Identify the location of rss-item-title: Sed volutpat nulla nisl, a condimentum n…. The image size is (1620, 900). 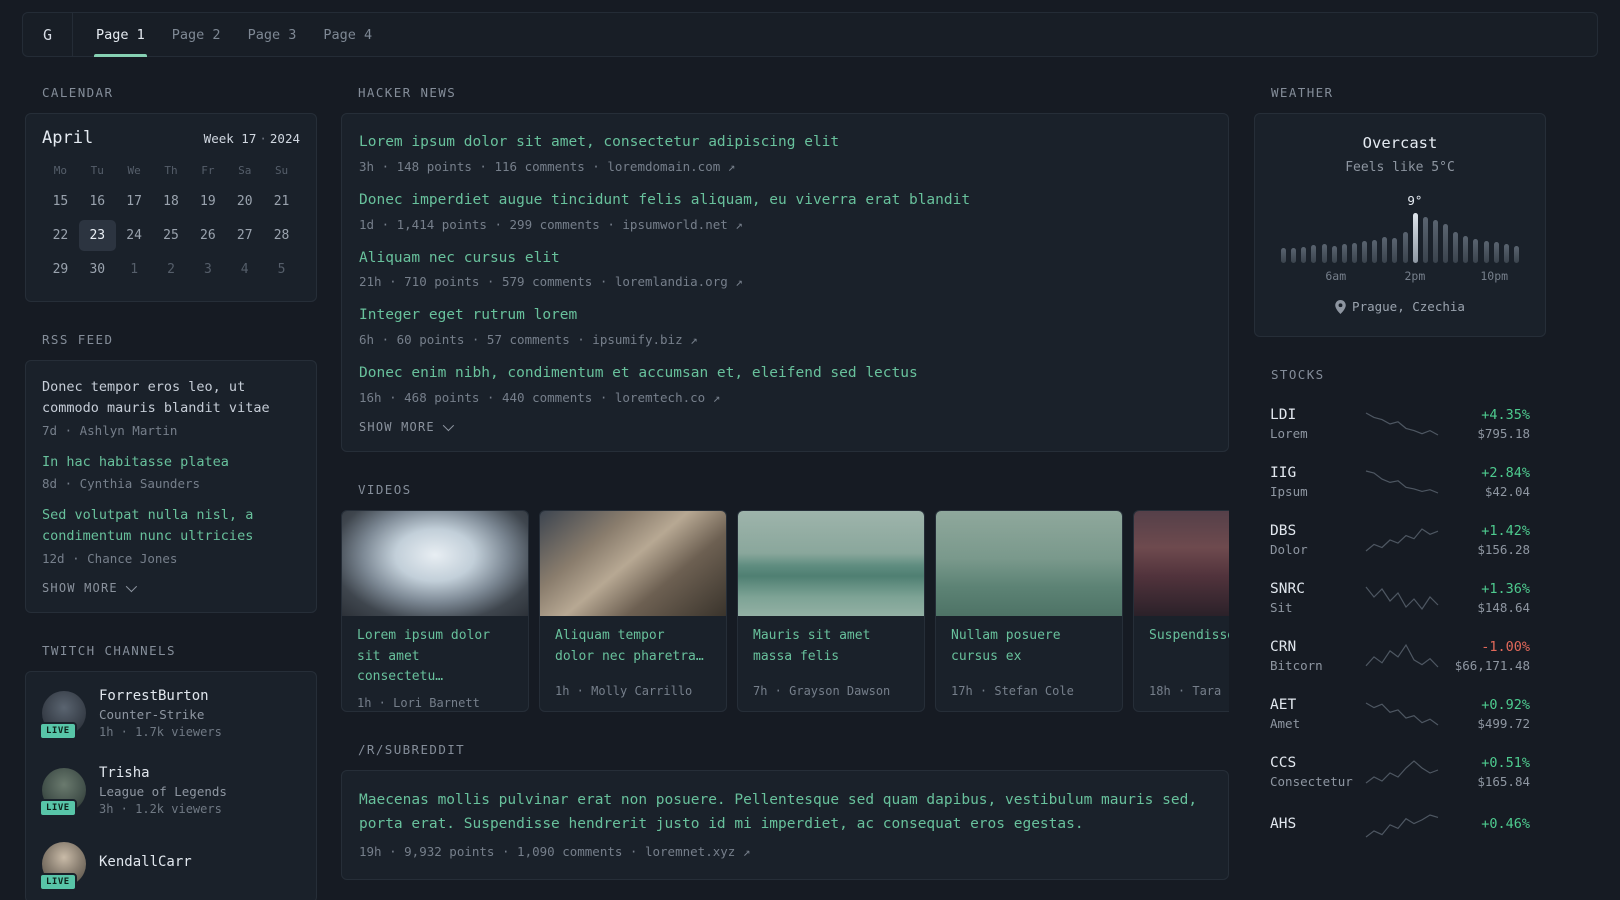
(171, 526).